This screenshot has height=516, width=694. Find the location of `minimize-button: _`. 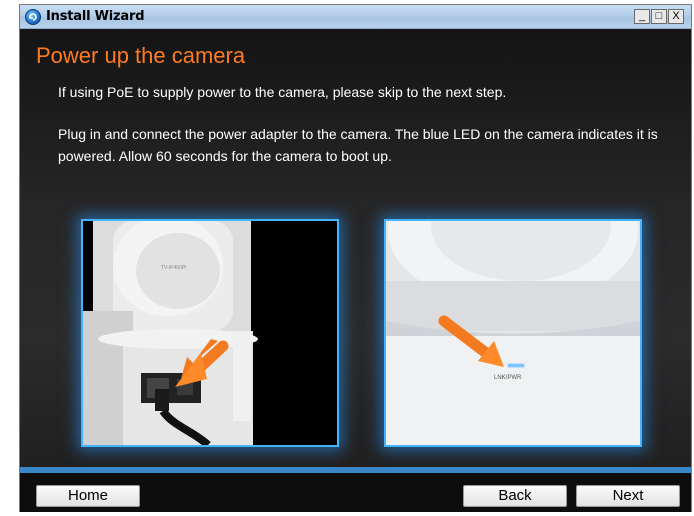

minimize-button: _ is located at coordinates (642, 16).